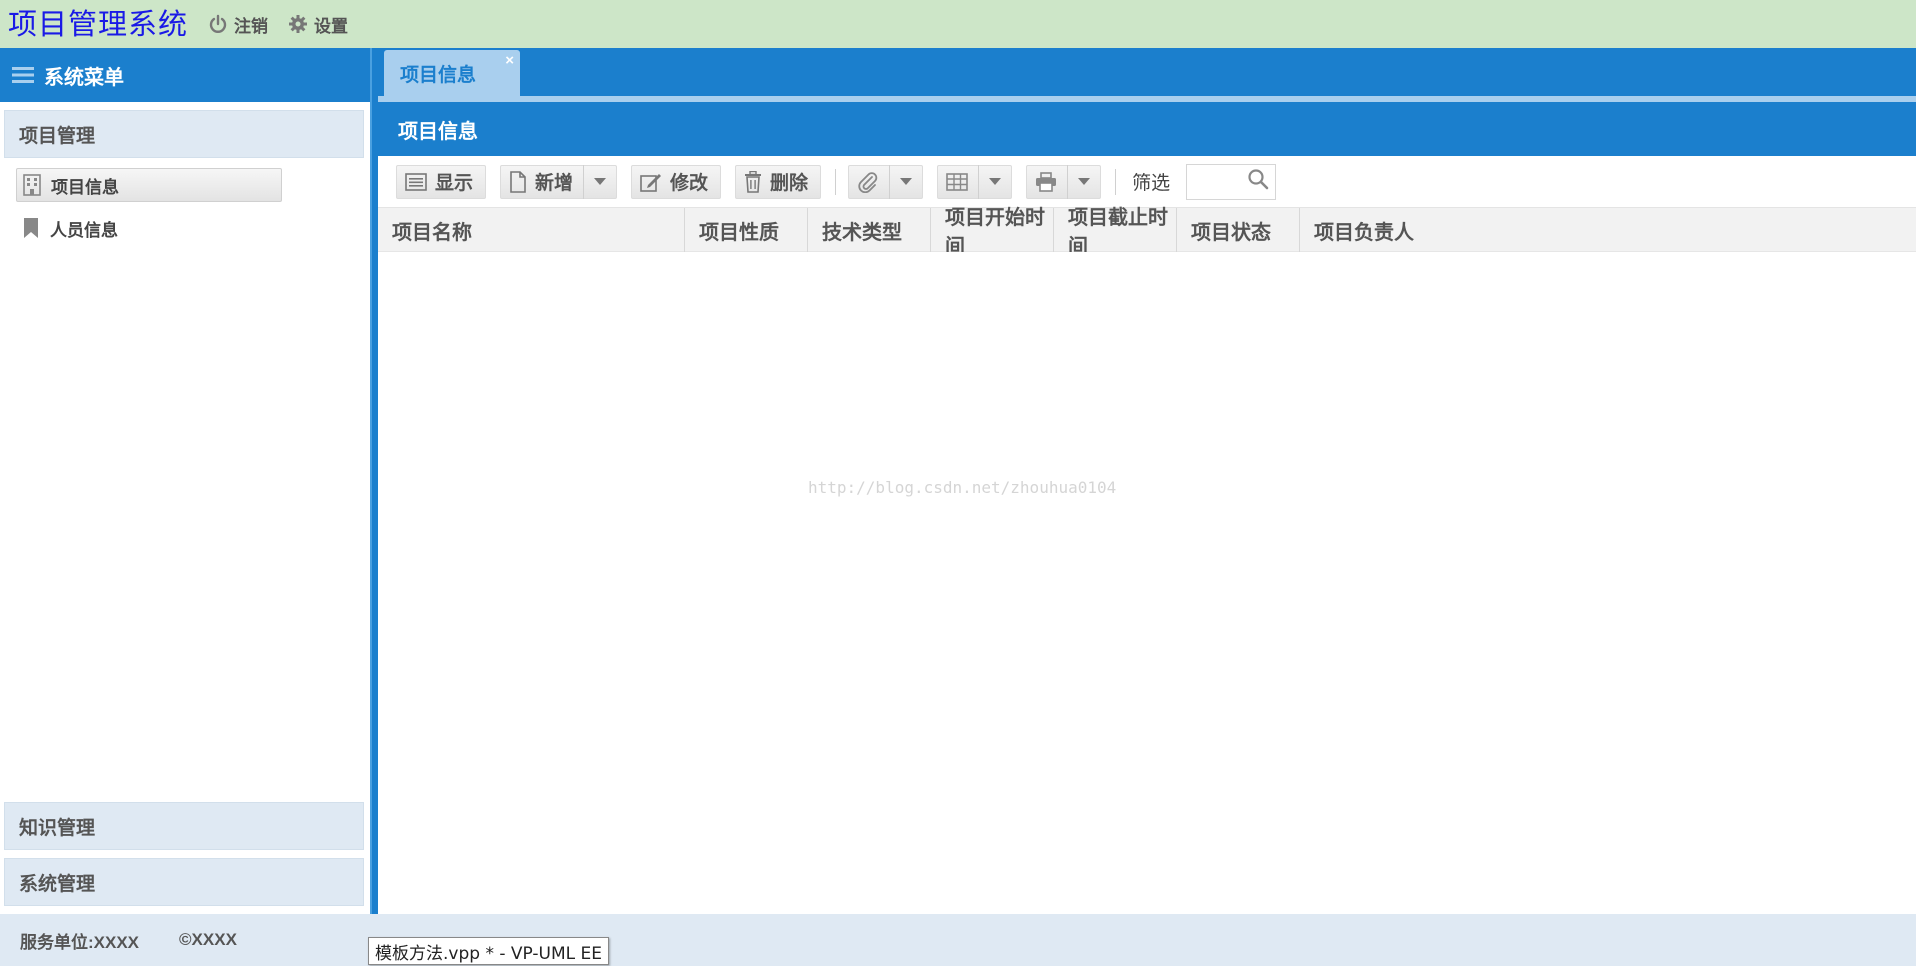 Image resolution: width=1916 pixels, height=966 pixels. I want to click on footer: 服务单位:XXXX ©XXXX, so click(958, 940).